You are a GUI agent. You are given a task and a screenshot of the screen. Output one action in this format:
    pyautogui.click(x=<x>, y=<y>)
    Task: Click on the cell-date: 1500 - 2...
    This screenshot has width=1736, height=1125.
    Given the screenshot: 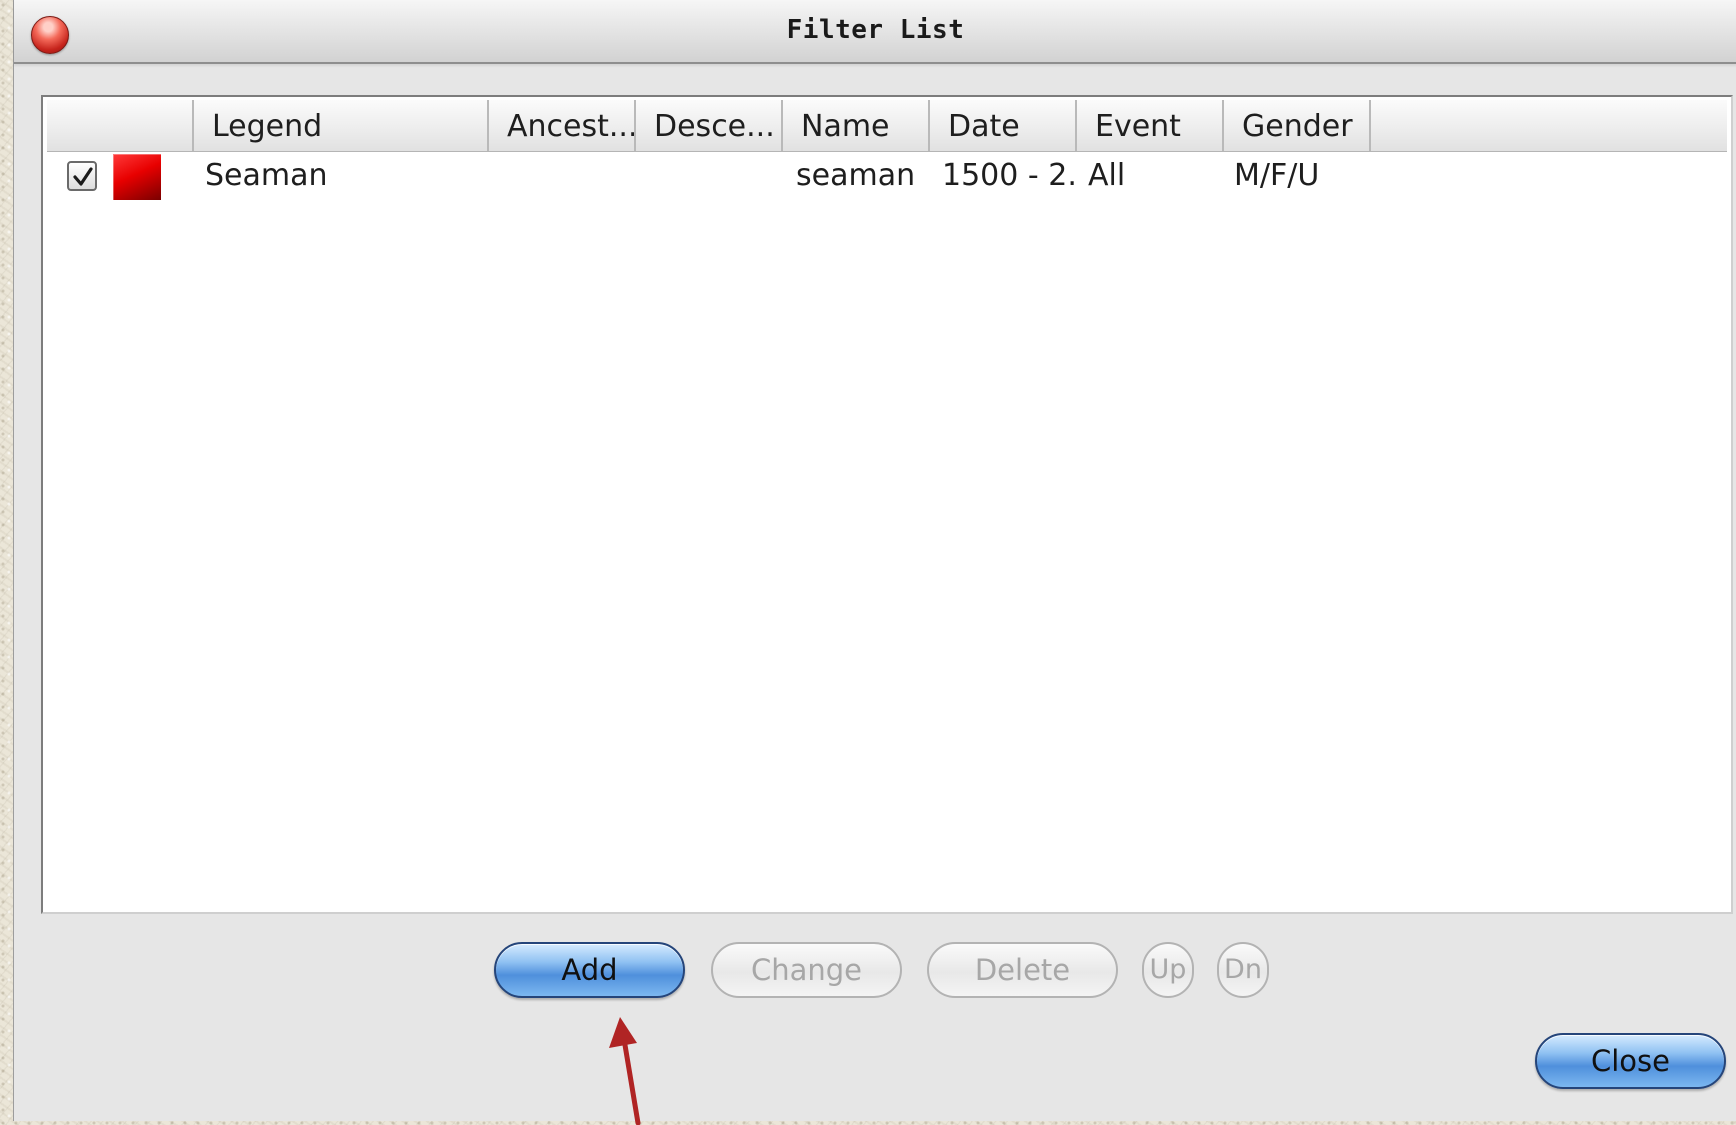 What is the action you would take?
    pyautogui.click(x=1009, y=175)
    